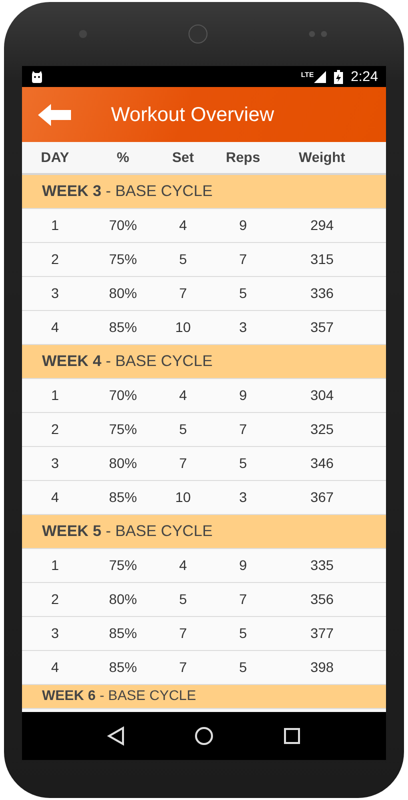 The height and width of the screenshot is (800, 408). What do you see at coordinates (338, 77) in the screenshot?
I see `battery-icon` at bounding box center [338, 77].